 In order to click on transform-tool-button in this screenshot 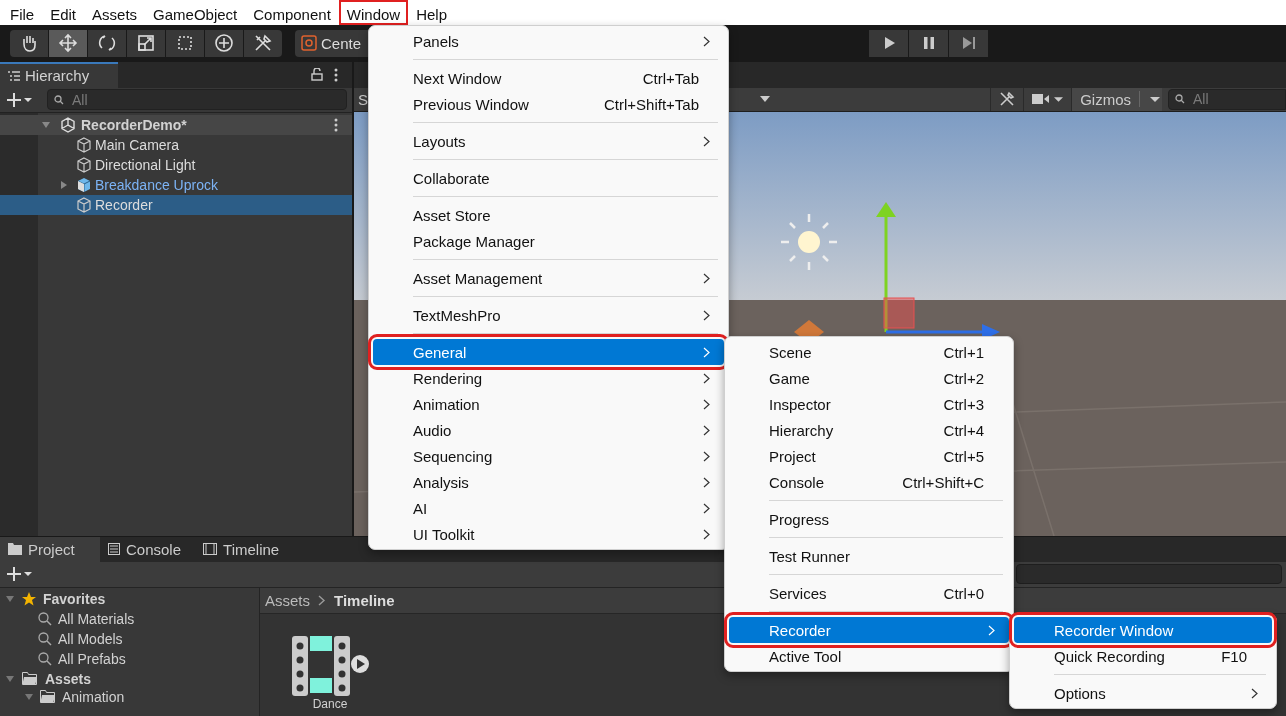, I will do `click(224, 43)`.